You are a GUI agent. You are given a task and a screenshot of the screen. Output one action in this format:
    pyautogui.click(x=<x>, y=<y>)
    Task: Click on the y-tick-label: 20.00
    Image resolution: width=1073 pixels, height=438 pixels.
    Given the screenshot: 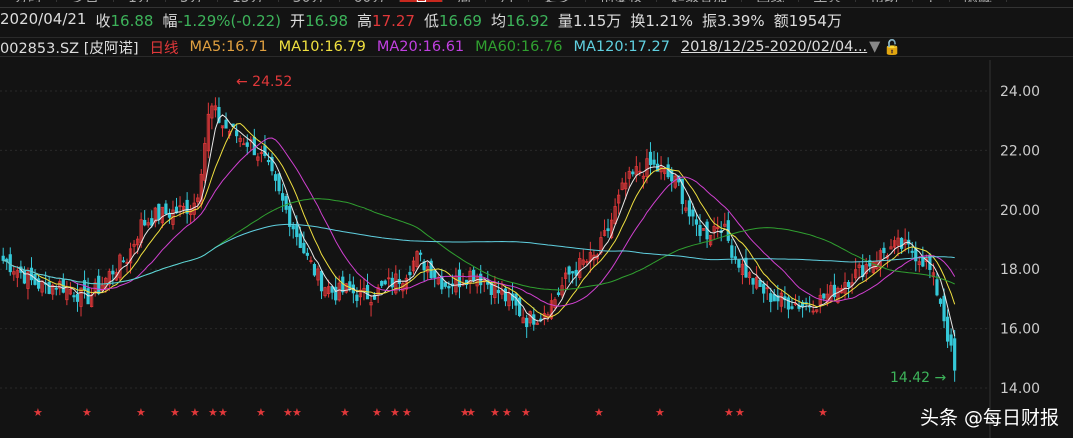 What is the action you would take?
    pyautogui.click(x=1020, y=211)
    